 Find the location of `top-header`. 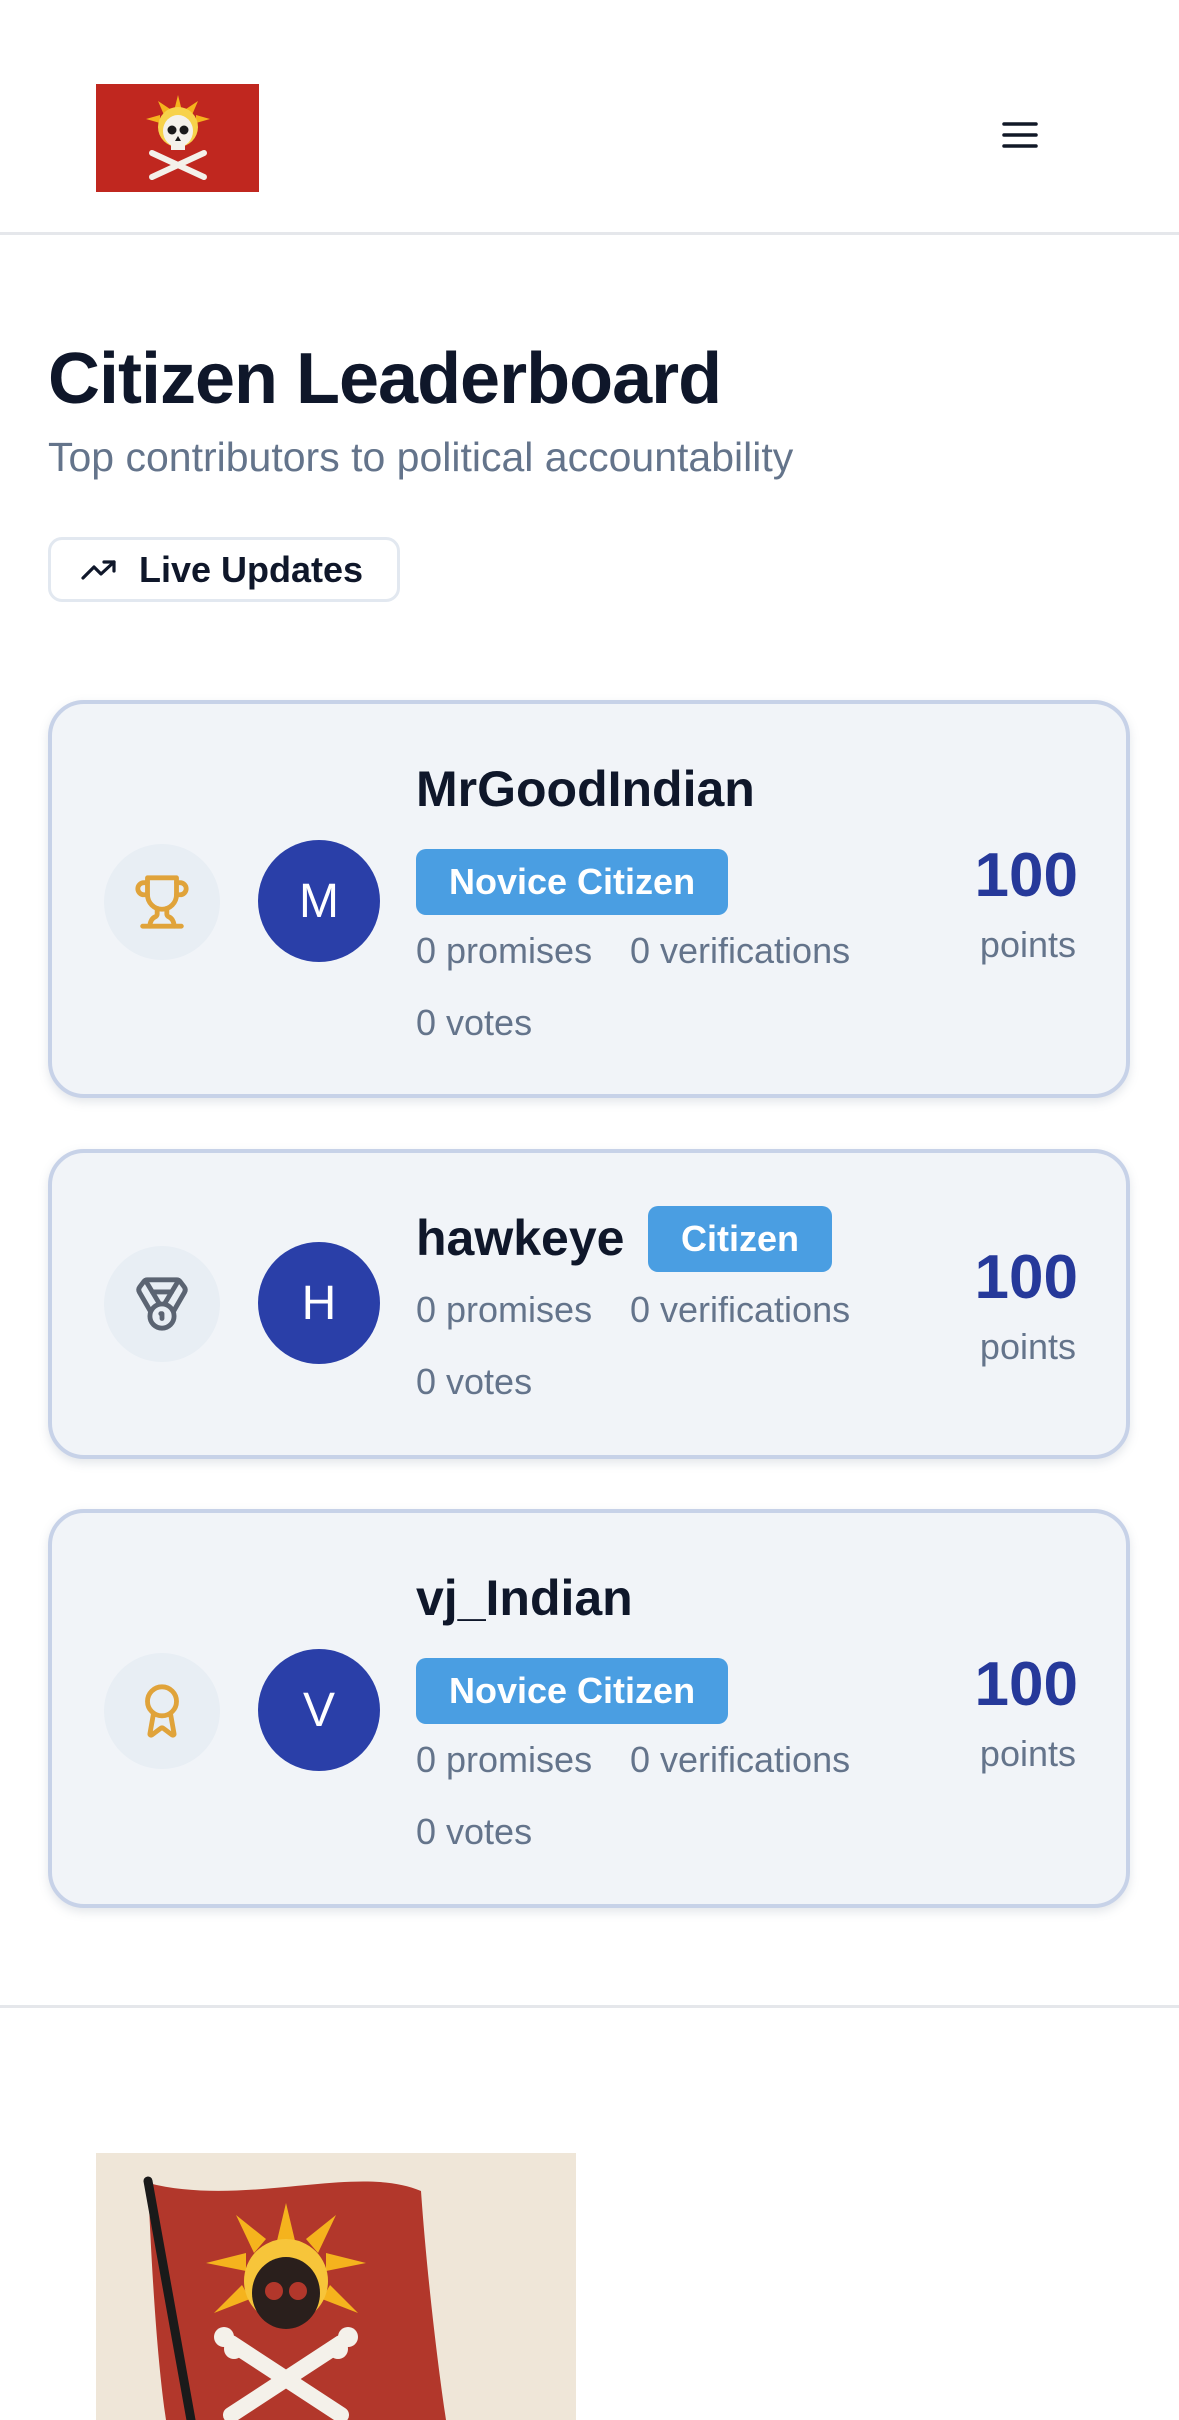

top-header is located at coordinates (589, 117).